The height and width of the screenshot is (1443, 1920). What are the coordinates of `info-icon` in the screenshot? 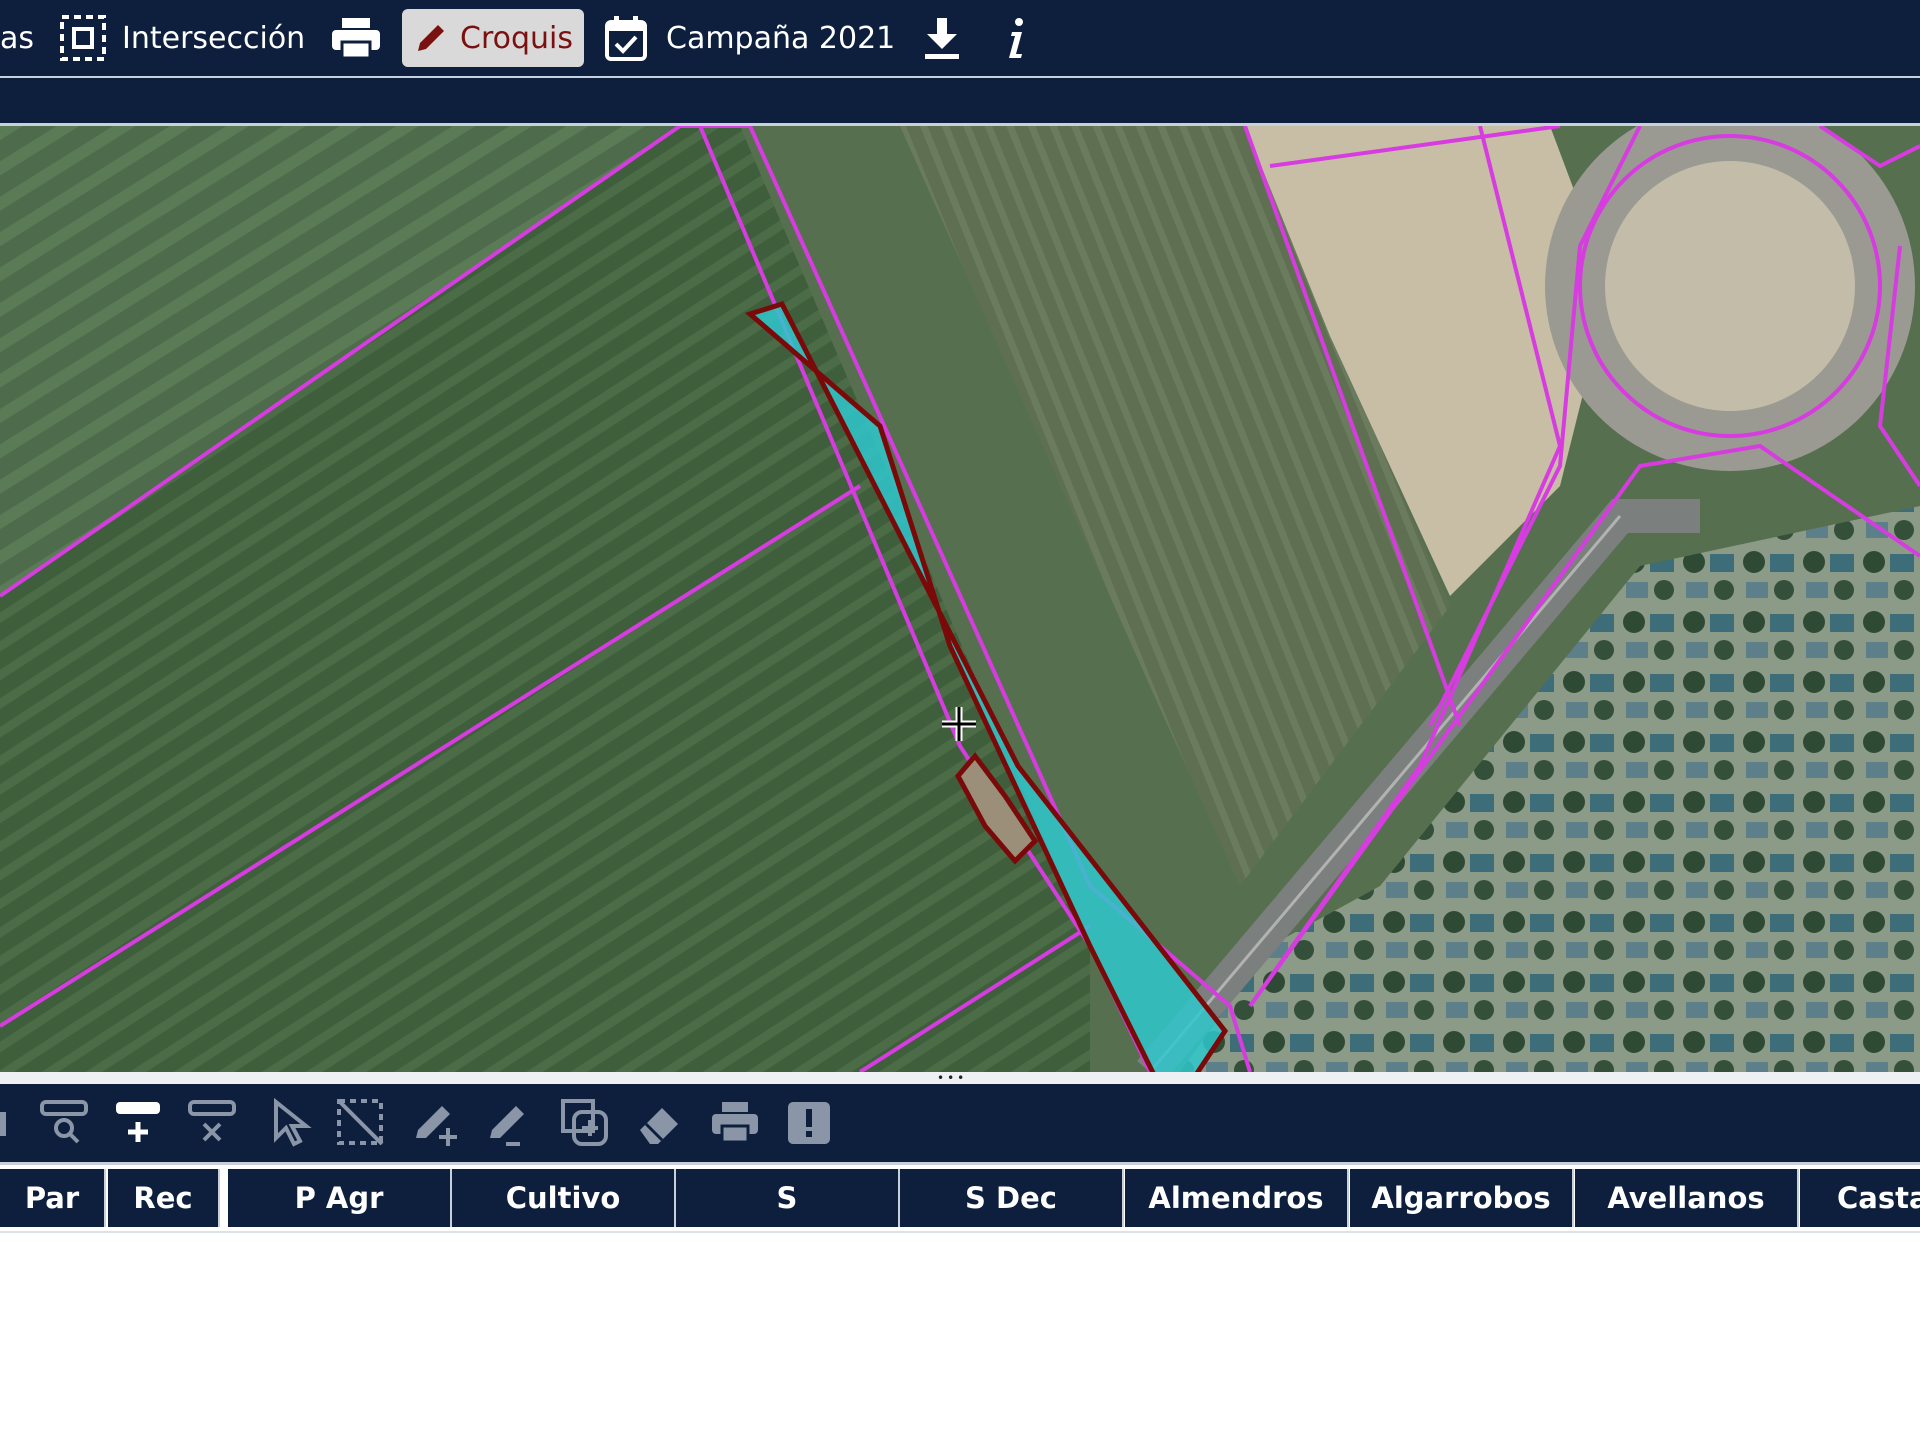 It's located at (1016, 38).